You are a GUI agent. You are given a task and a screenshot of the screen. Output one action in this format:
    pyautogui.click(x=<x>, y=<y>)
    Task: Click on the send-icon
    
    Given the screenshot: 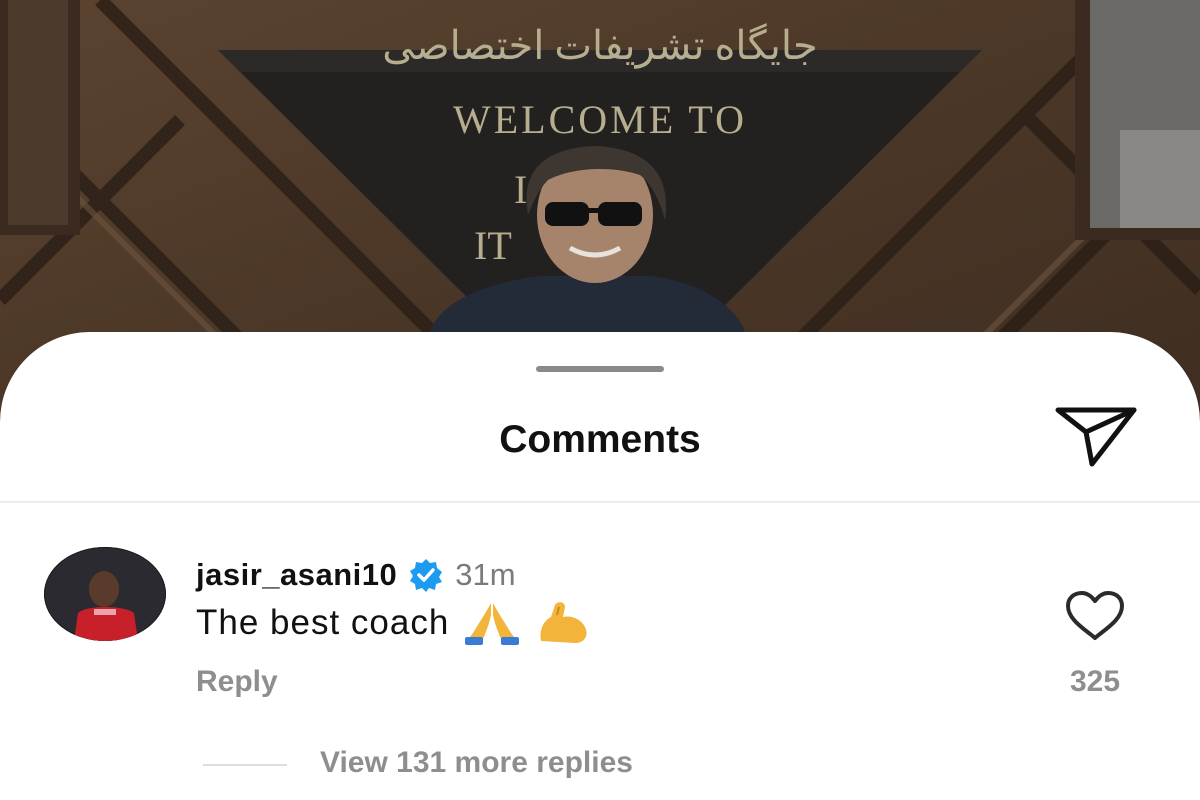 What is the action you would take?
    pyautogui.click(x=1096, y=437)
    